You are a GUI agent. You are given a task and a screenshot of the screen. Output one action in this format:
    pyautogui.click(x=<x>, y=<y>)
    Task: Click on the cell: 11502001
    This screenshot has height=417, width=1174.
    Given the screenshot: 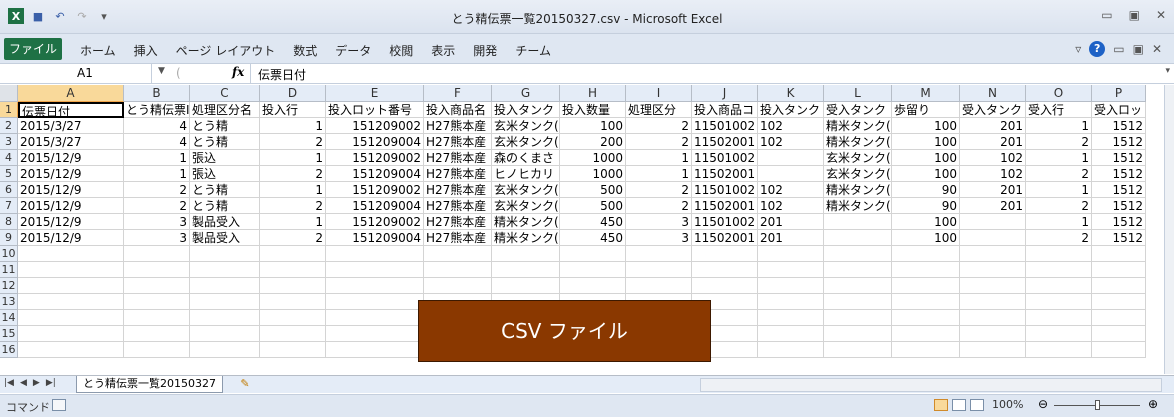 What is the action you would take?
    pyautogui.click(x=725, y=174)
    